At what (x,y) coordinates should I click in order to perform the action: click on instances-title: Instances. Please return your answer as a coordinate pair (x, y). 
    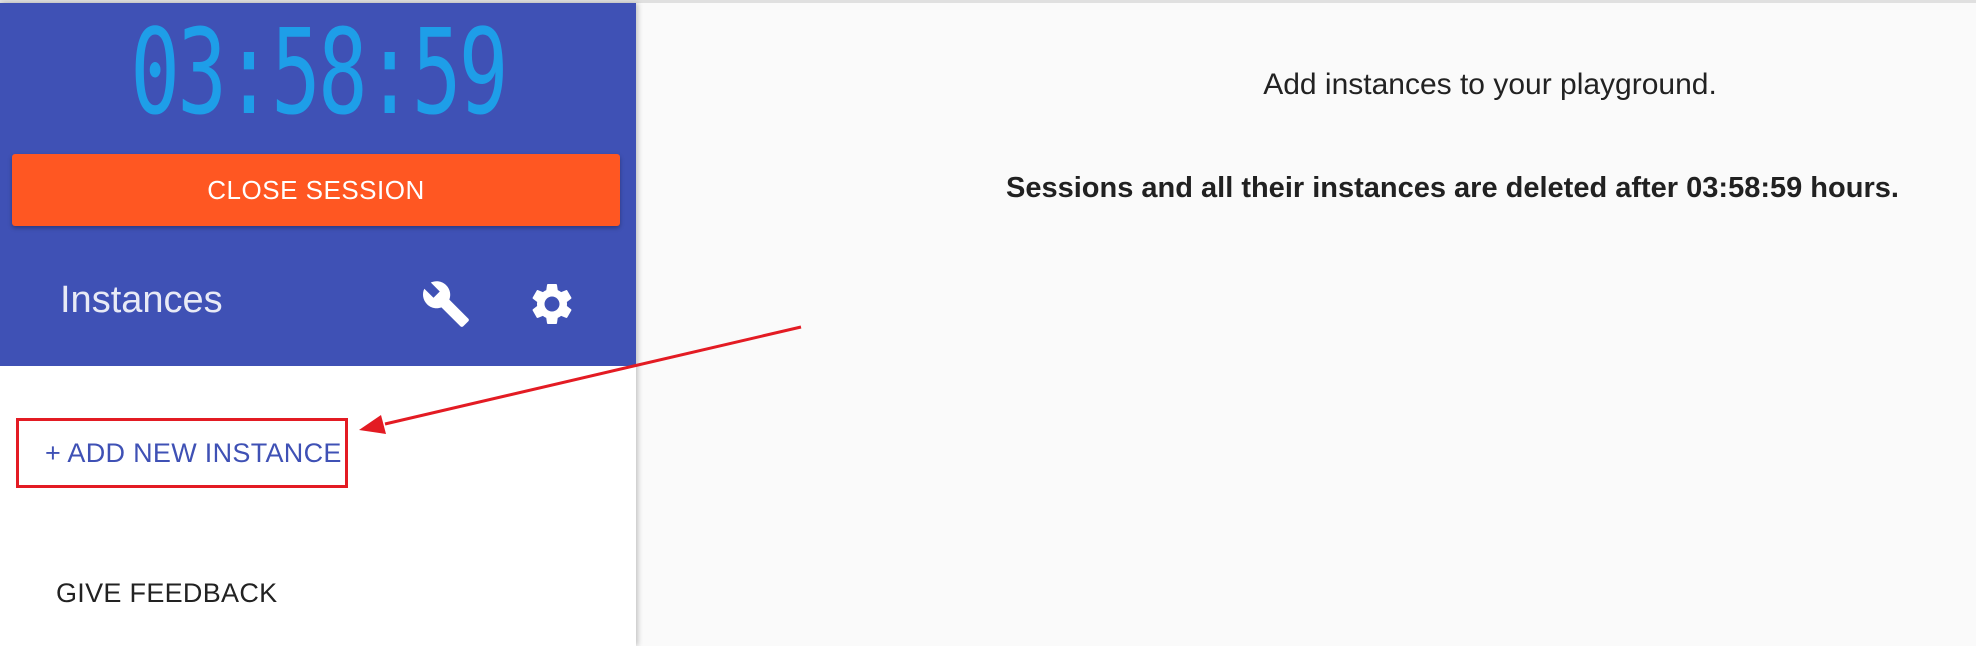
    Looking at the image, I should click on (141, 300).